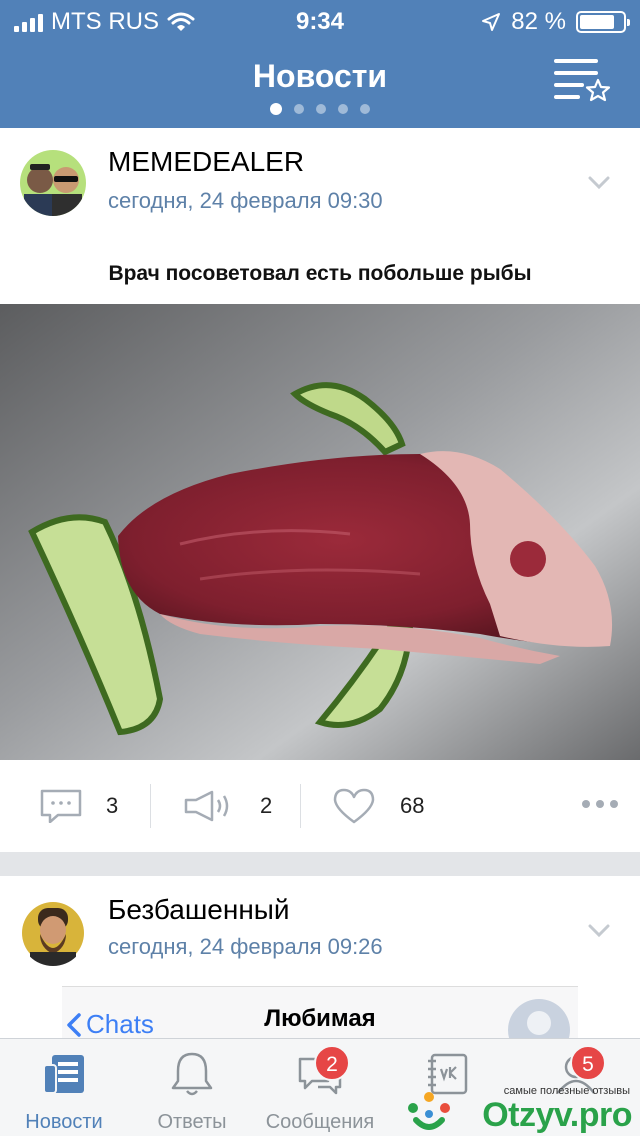 The image size is (640, 1136). What do you see at coordinates (266, 805) in the screenshot?
I see `reposts-count: 2` at bounding box center [266, 805].